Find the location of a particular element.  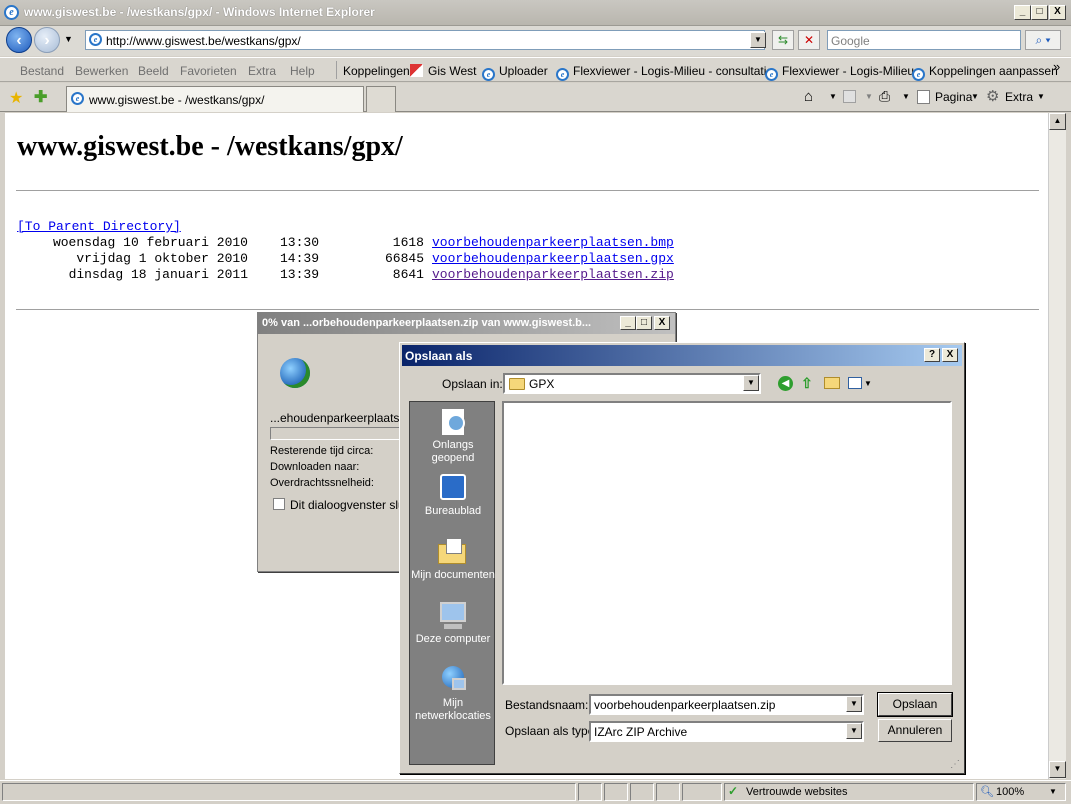

menu-extra: Extra is located at coordinates (262, 71).